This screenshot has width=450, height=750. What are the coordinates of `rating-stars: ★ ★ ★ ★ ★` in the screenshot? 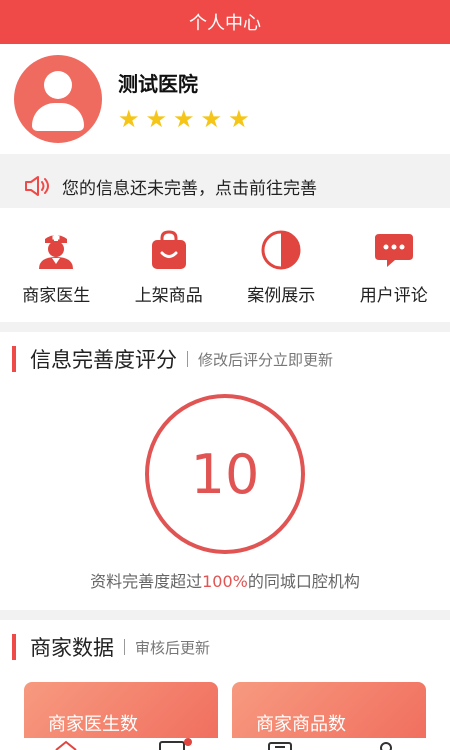 It's located at (184, 119).